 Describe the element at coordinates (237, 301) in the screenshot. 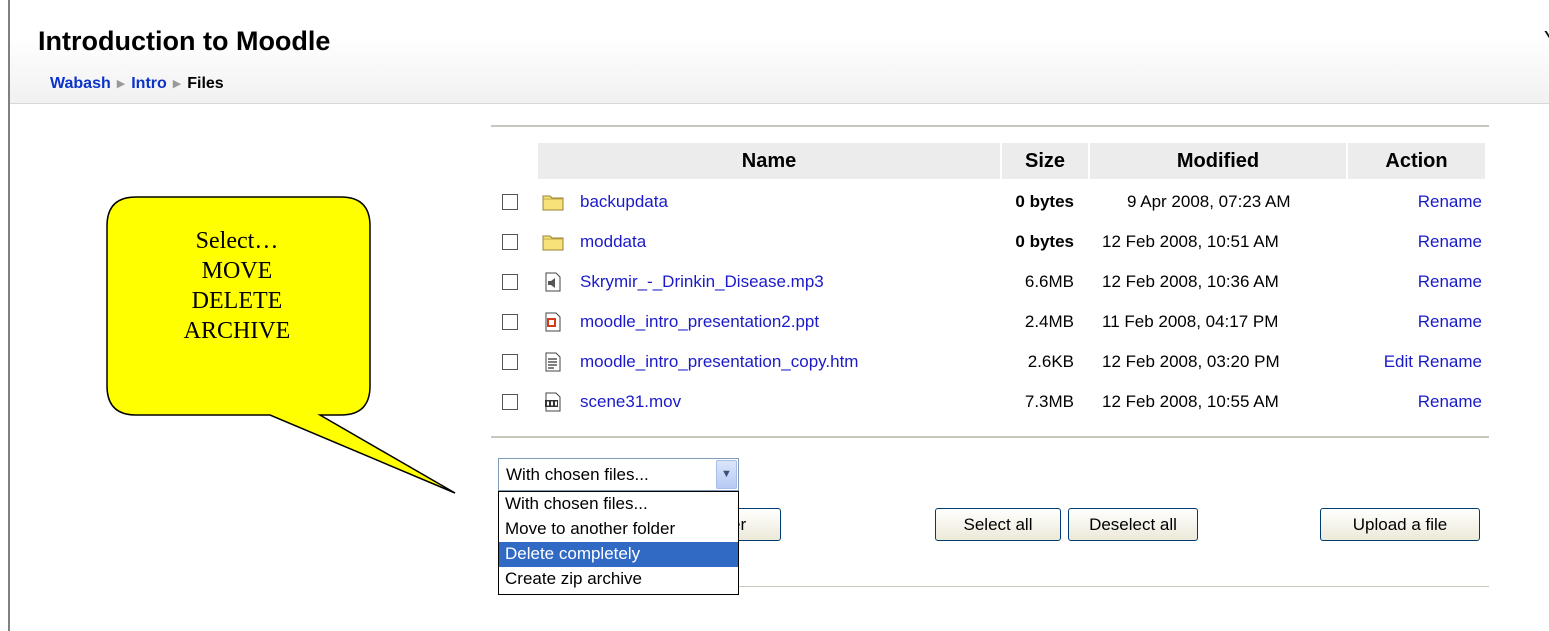

I see `callout-line: DELETE` at that location.